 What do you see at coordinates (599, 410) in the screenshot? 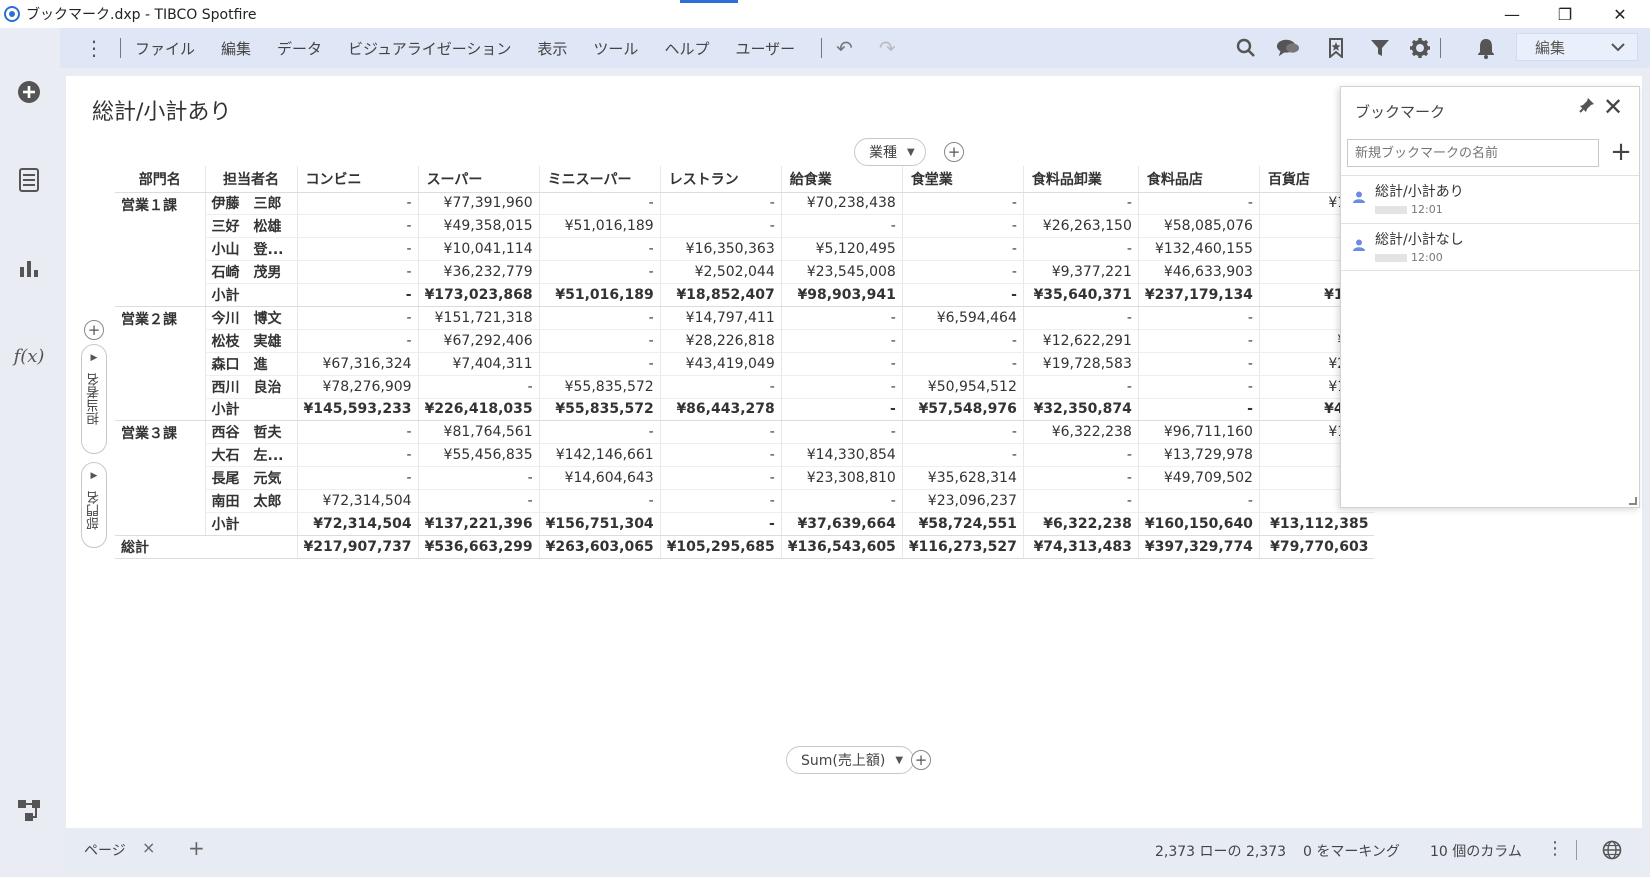
I see `subtotal-cell: ¥55,835,572` at bounding box center [599, 410].